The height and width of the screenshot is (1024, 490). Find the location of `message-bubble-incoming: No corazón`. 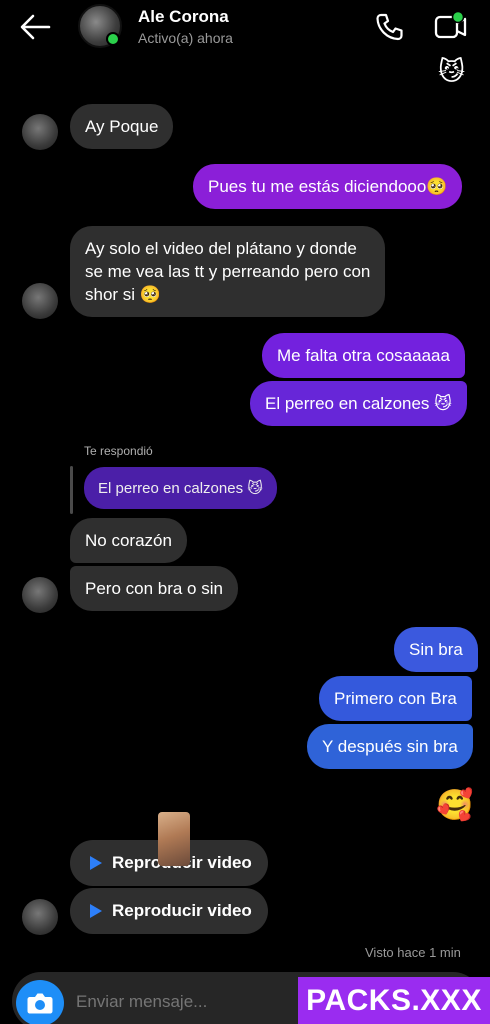

message-bubble-incoming: No corazón is located at coordinates (128, 540).